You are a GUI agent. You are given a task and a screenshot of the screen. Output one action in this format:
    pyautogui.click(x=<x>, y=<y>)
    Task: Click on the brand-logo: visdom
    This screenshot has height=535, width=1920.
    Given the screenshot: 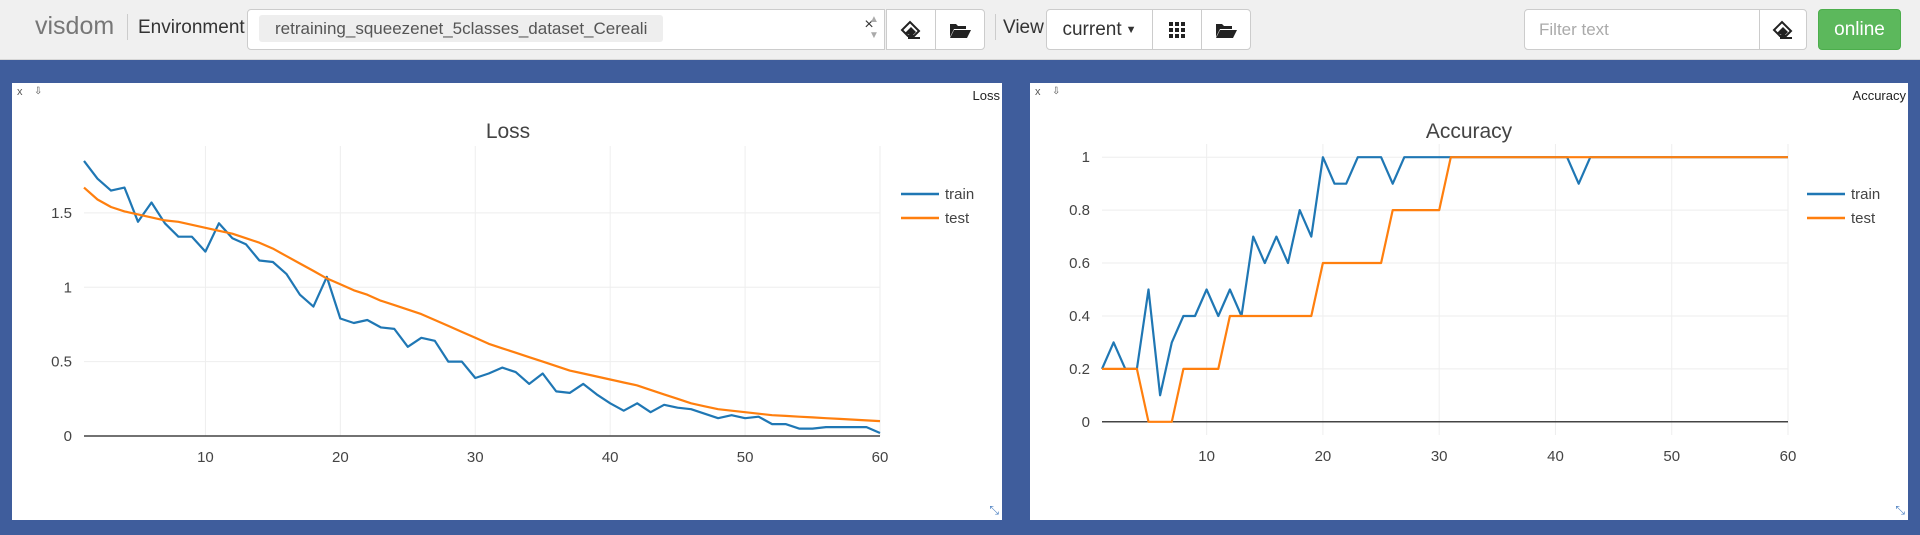 What is the action you would take?
    pyautogui.click(x=74, y=26)
    